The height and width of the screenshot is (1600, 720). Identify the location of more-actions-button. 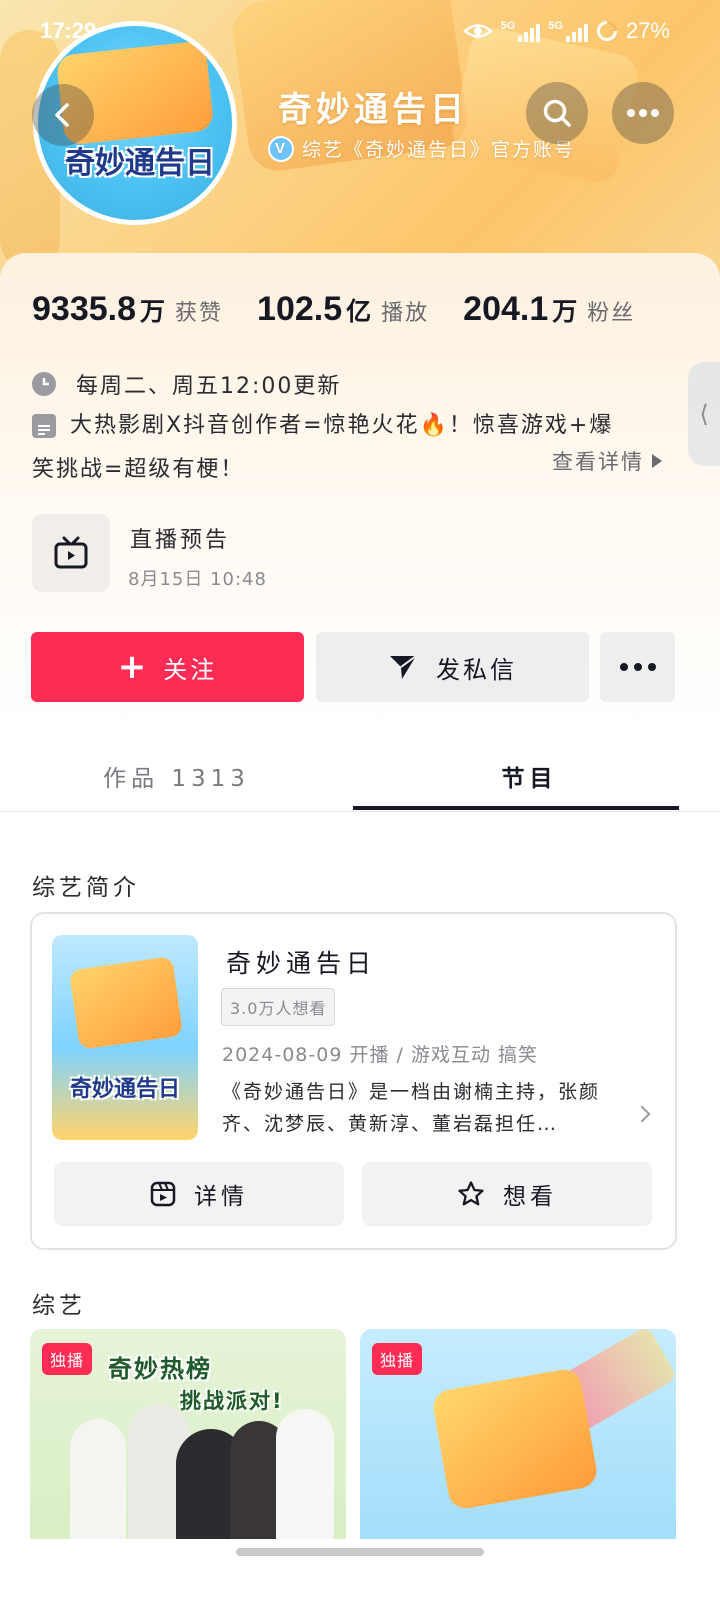
(637, 667).